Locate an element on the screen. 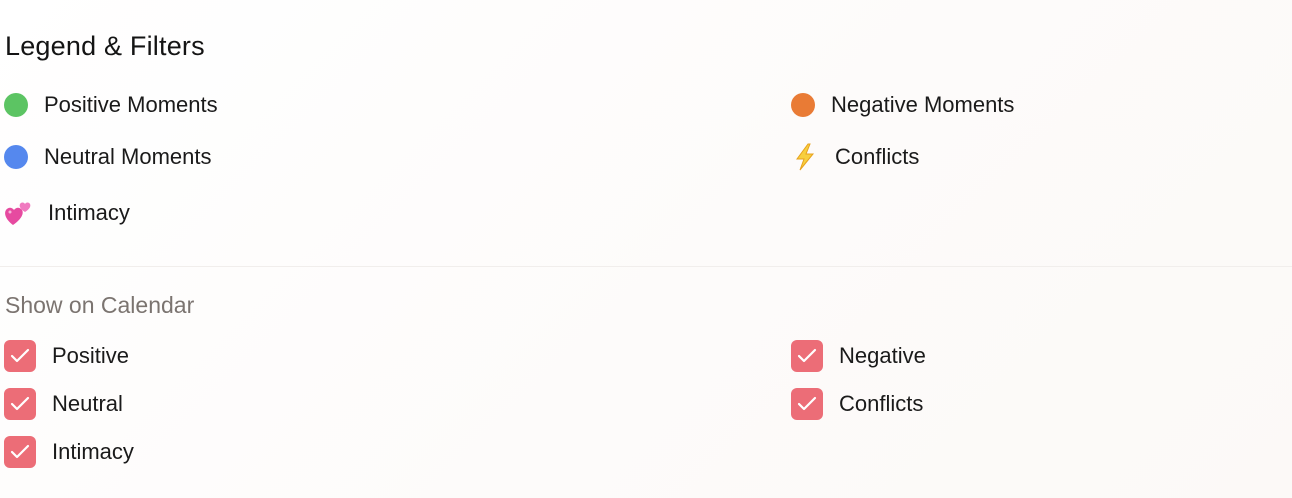 This screenshot has height=498, width=1292. filter-intimacy: Intimacy is located at coordinates (69, 452).